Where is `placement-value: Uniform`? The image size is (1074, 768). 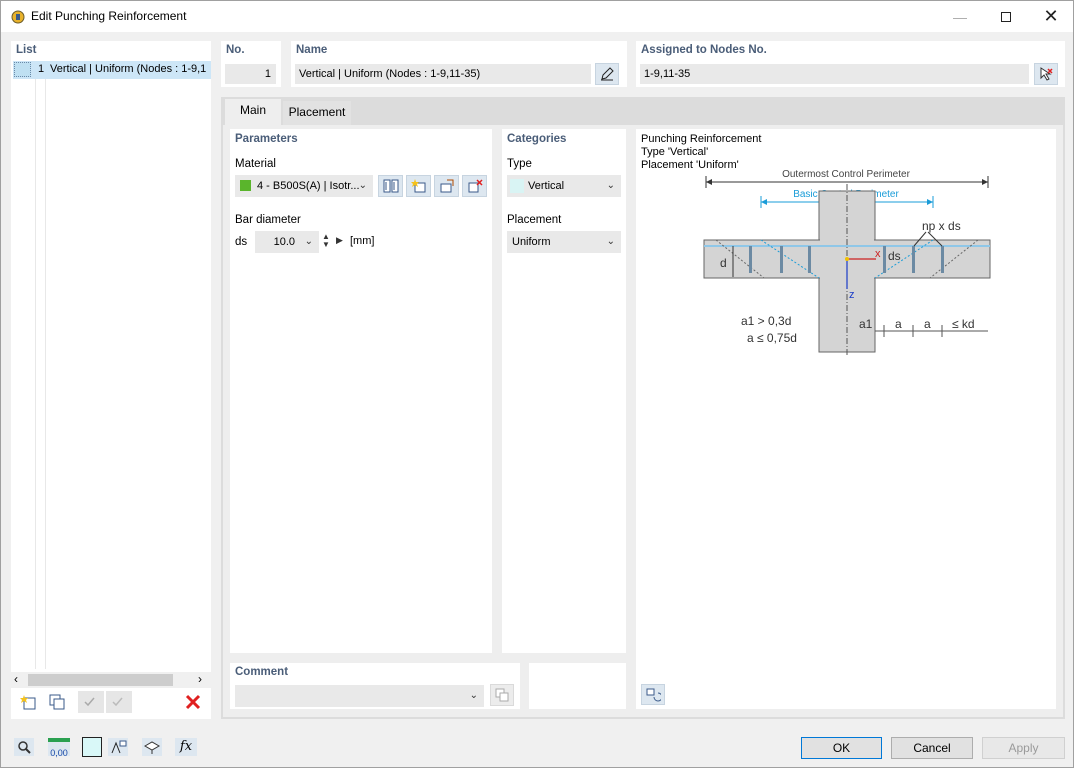 placement-value: Uniform is located at coordinates (531, 242).